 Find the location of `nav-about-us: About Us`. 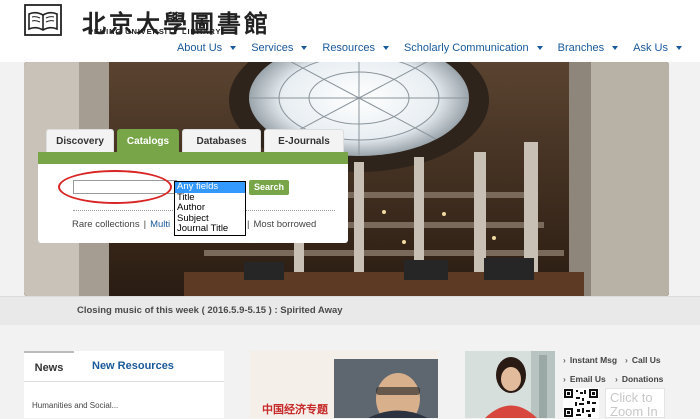

nav-about-us: About Us is located at coordinates (207, 48).